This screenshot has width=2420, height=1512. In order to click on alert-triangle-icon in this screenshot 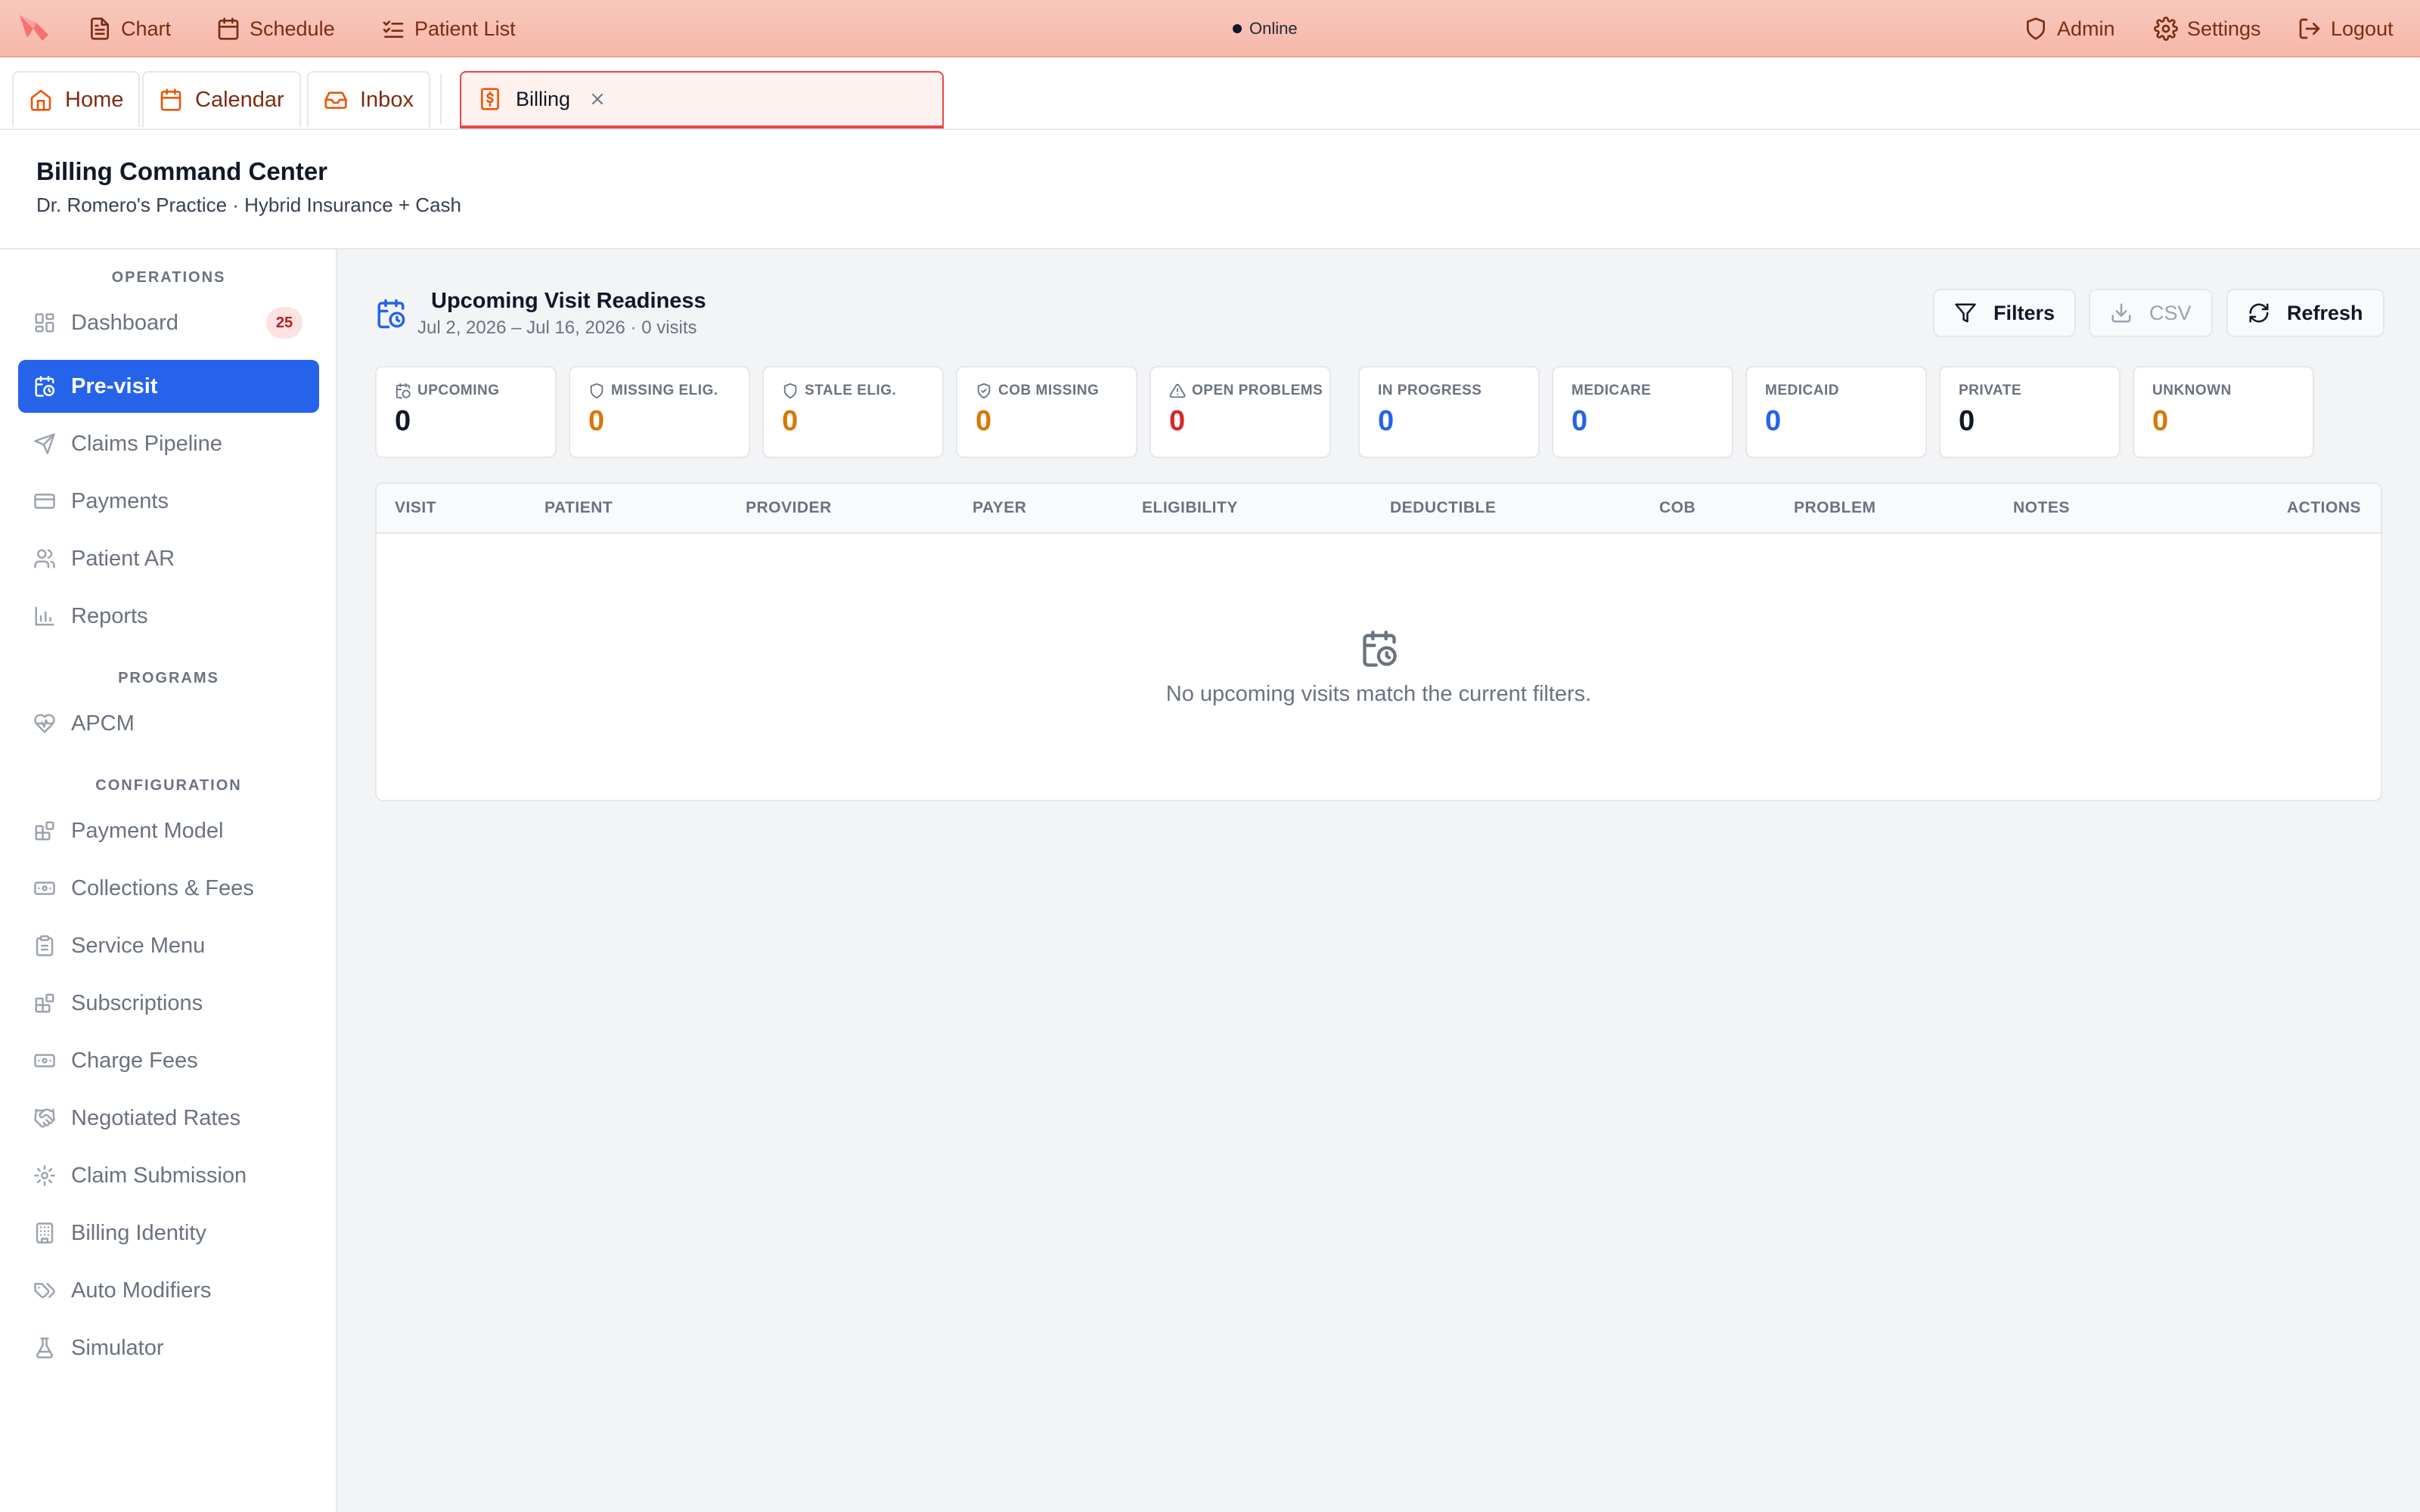, I will do `click(1177, 391)`.